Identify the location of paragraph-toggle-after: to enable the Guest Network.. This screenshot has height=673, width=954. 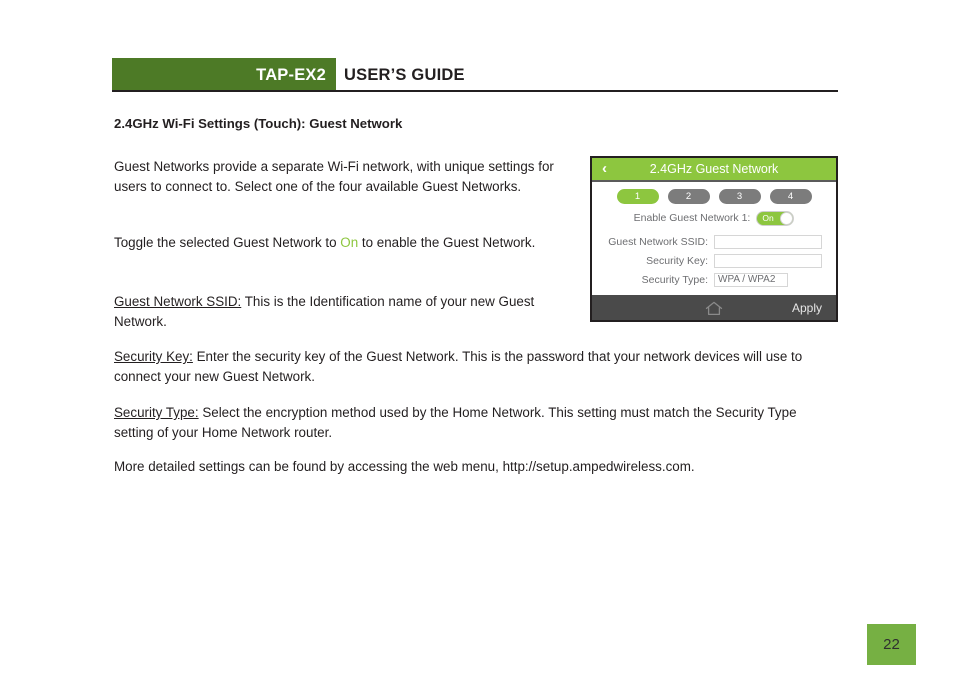
(447, 242).